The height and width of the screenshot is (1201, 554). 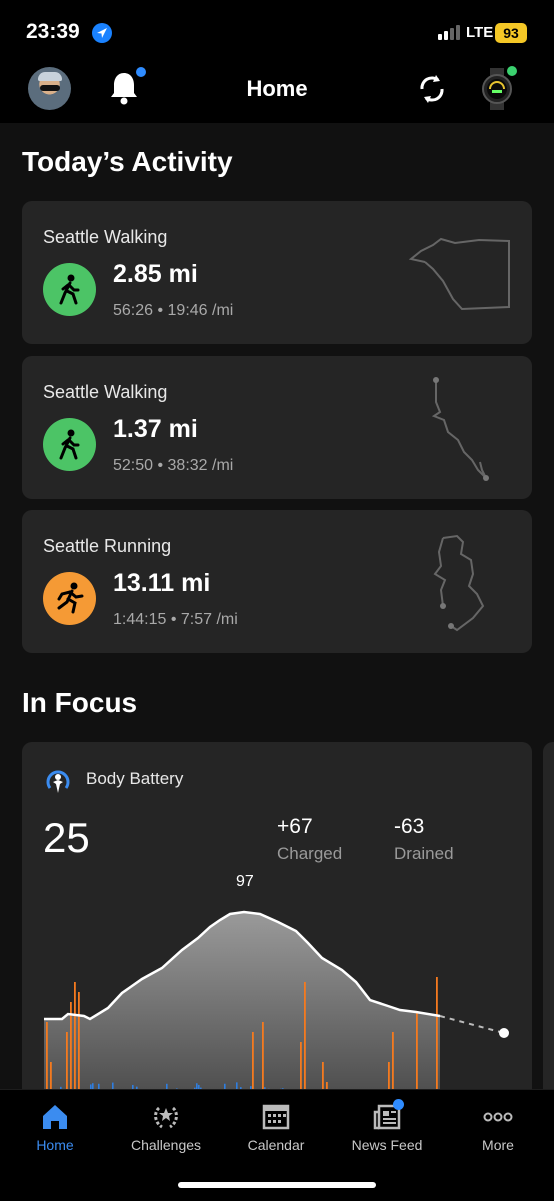 What do you see at coordinates (127, 162) in the screenshot?
I see `todays-activity-heading: Today’s Activity` at bounding box center [127, 162].